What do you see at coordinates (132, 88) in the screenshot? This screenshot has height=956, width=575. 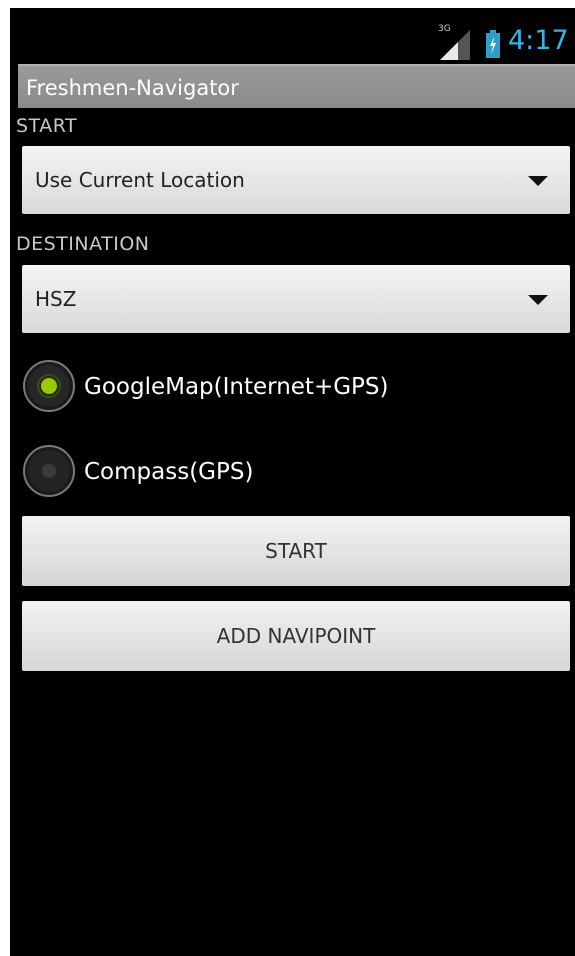 I see `app-title: Freshmen-Navigator` at bounding box center [132, 88].